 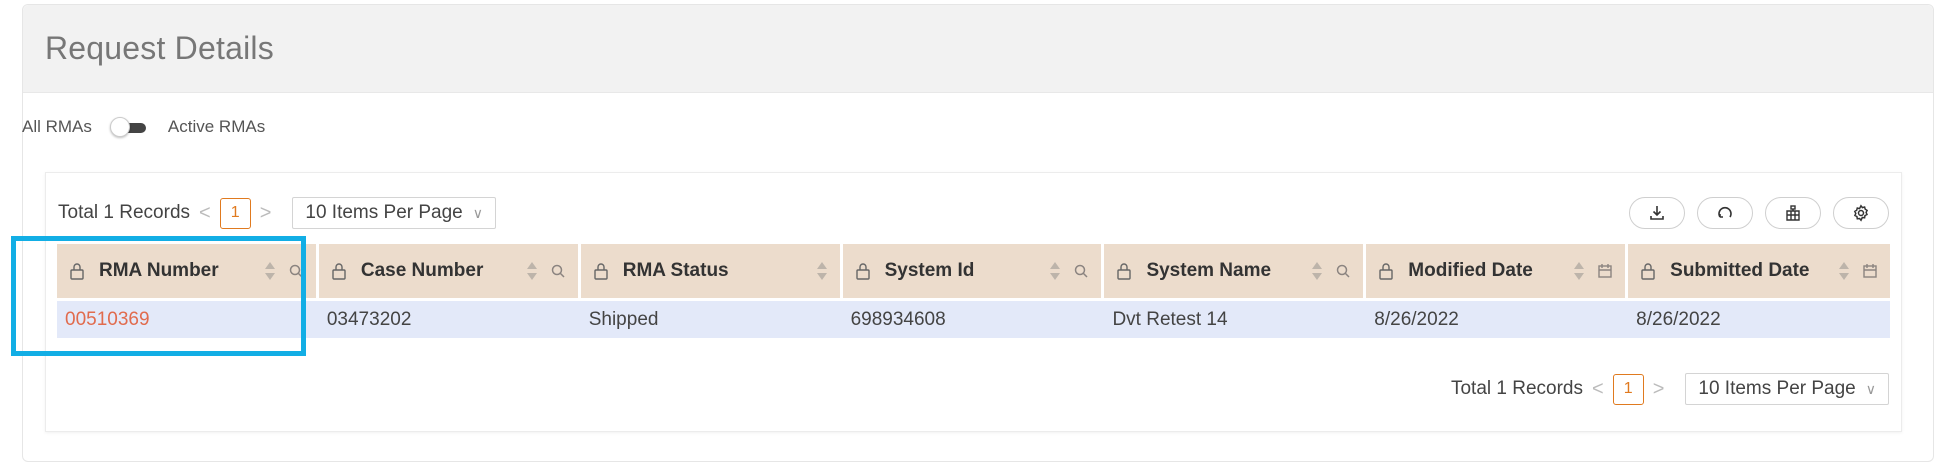 I want to click on page-title: Request Details, so click(x=159, y=48).